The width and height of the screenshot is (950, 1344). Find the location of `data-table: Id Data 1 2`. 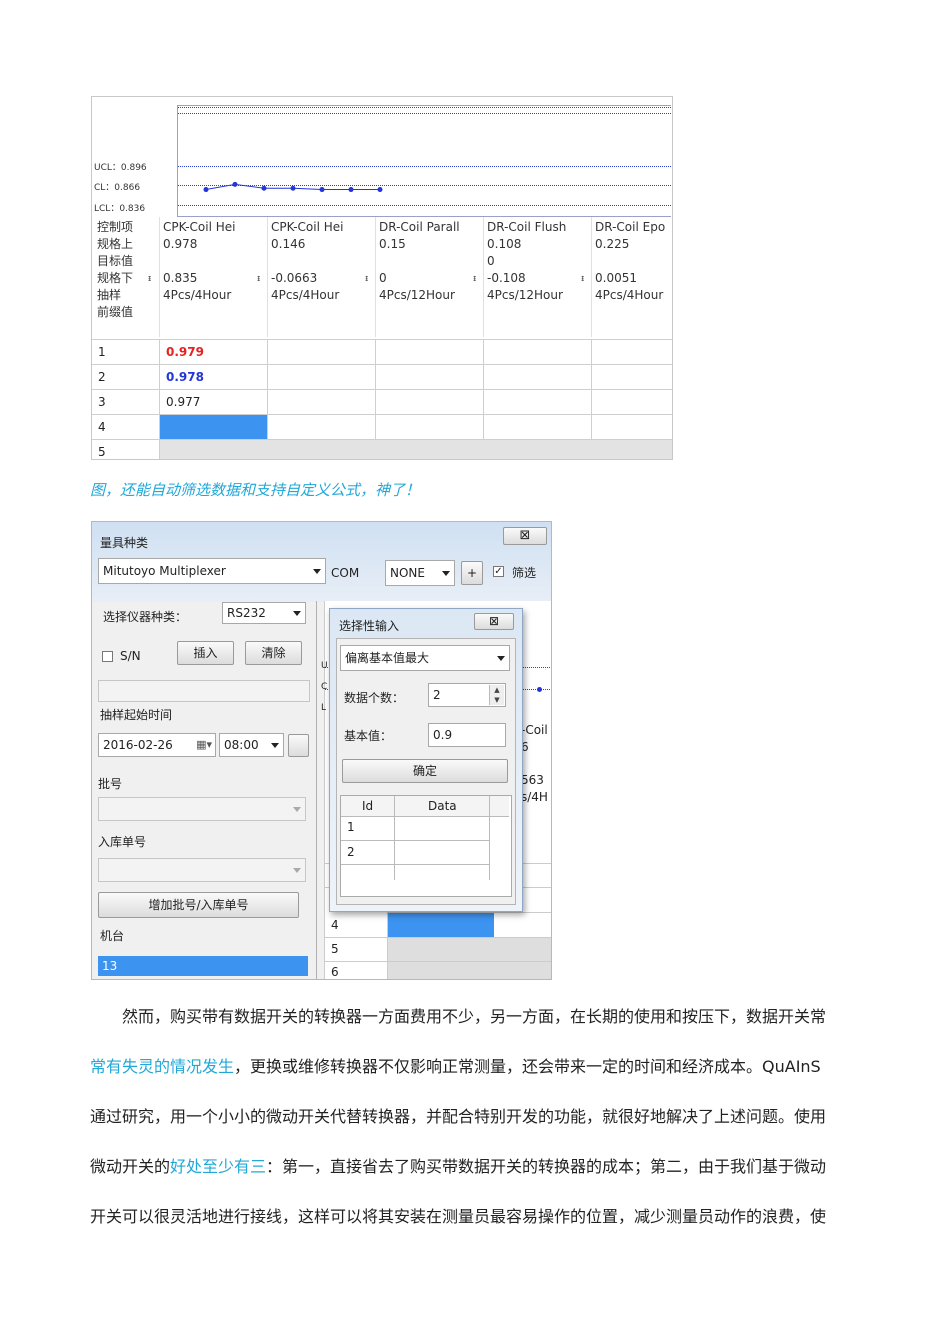

data-table: Id Data 1 2 is located at coordinates (426, 846).